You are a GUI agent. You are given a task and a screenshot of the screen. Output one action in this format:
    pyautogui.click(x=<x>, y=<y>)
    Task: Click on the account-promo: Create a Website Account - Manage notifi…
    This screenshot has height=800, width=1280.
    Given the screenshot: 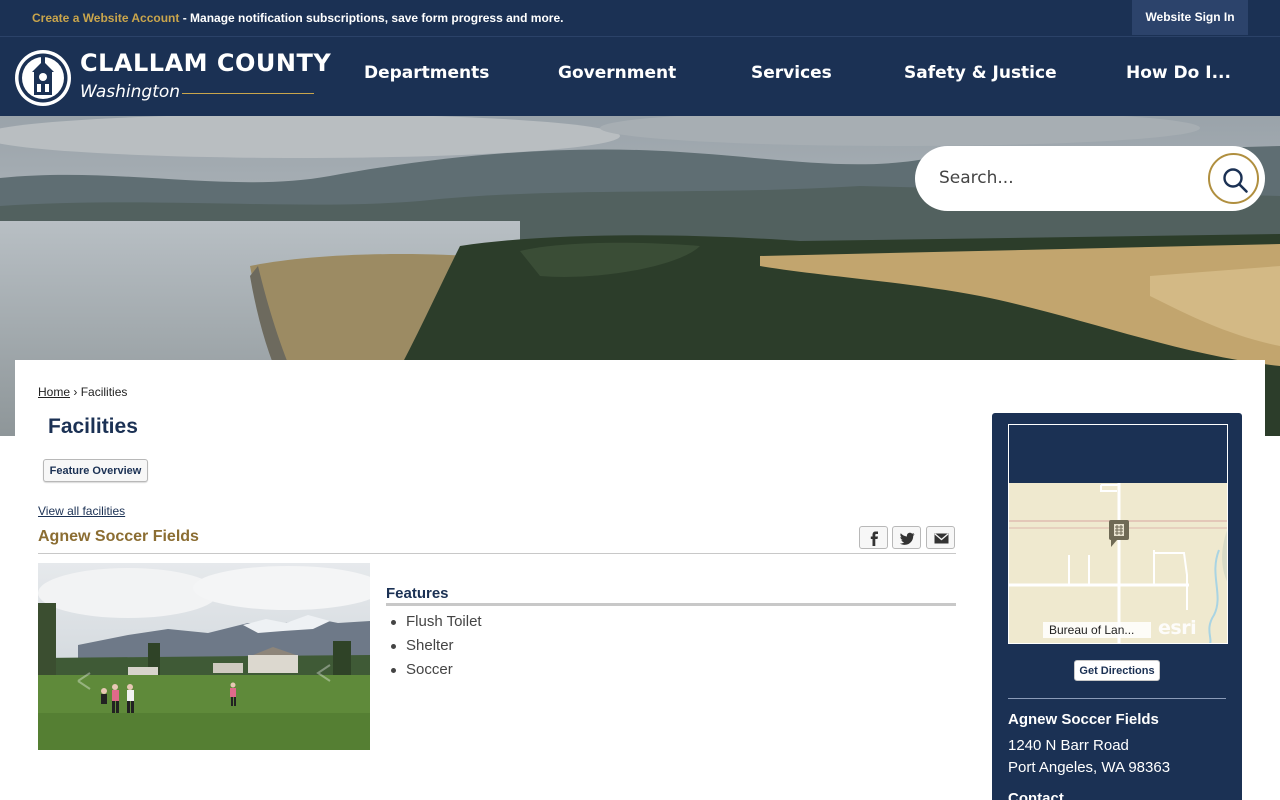 What is the action you would take?
    pyautogui.click(x=297, y=18)
    